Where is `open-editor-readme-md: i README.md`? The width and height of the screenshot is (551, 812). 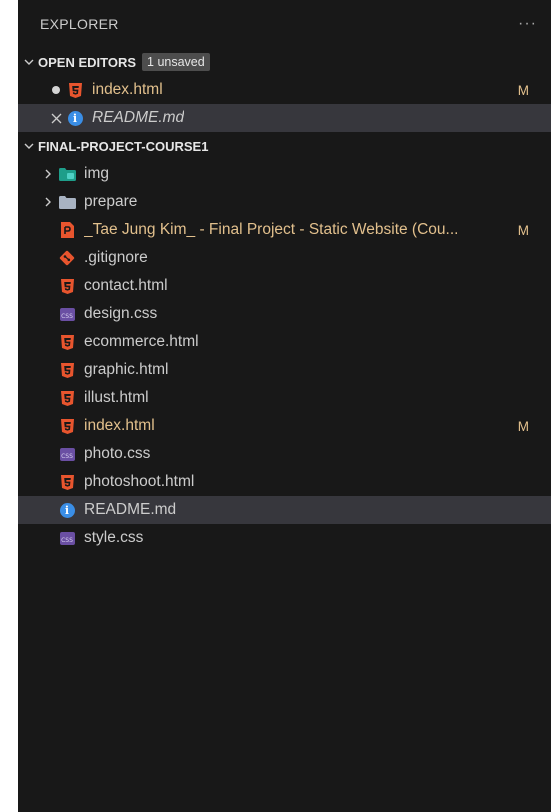
open-editor-readme-md: i README.md is located at coordinates (284, 118).